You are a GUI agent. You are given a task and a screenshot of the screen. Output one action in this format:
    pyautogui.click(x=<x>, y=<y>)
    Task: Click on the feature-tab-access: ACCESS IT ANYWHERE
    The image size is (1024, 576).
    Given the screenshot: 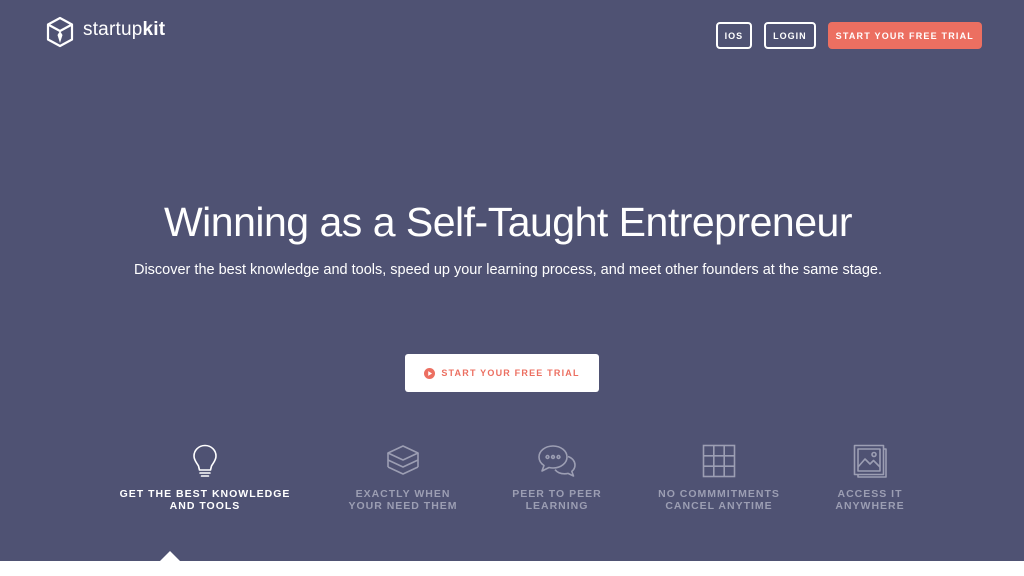 What is the action you would take?
    pyautogui.click(x=870, y=477)
    